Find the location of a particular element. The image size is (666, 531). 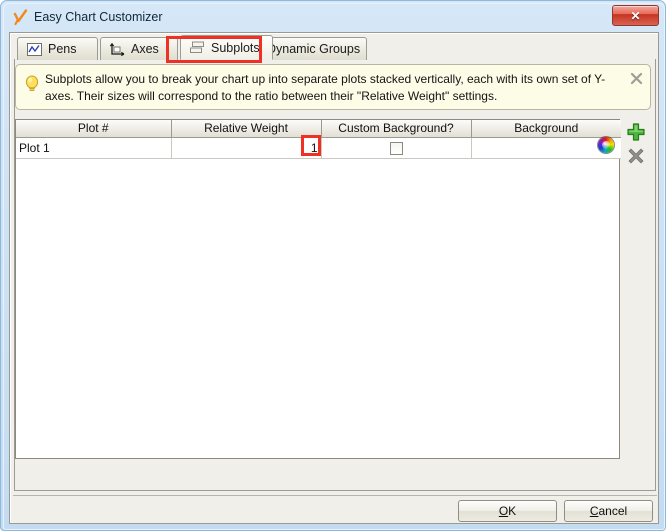

background-dropdown is located at coordinates (547, 148).